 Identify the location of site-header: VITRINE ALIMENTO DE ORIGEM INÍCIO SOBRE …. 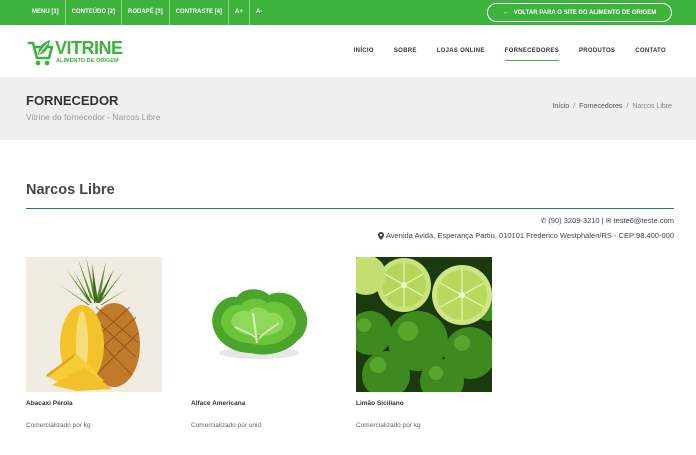
(348, 51).